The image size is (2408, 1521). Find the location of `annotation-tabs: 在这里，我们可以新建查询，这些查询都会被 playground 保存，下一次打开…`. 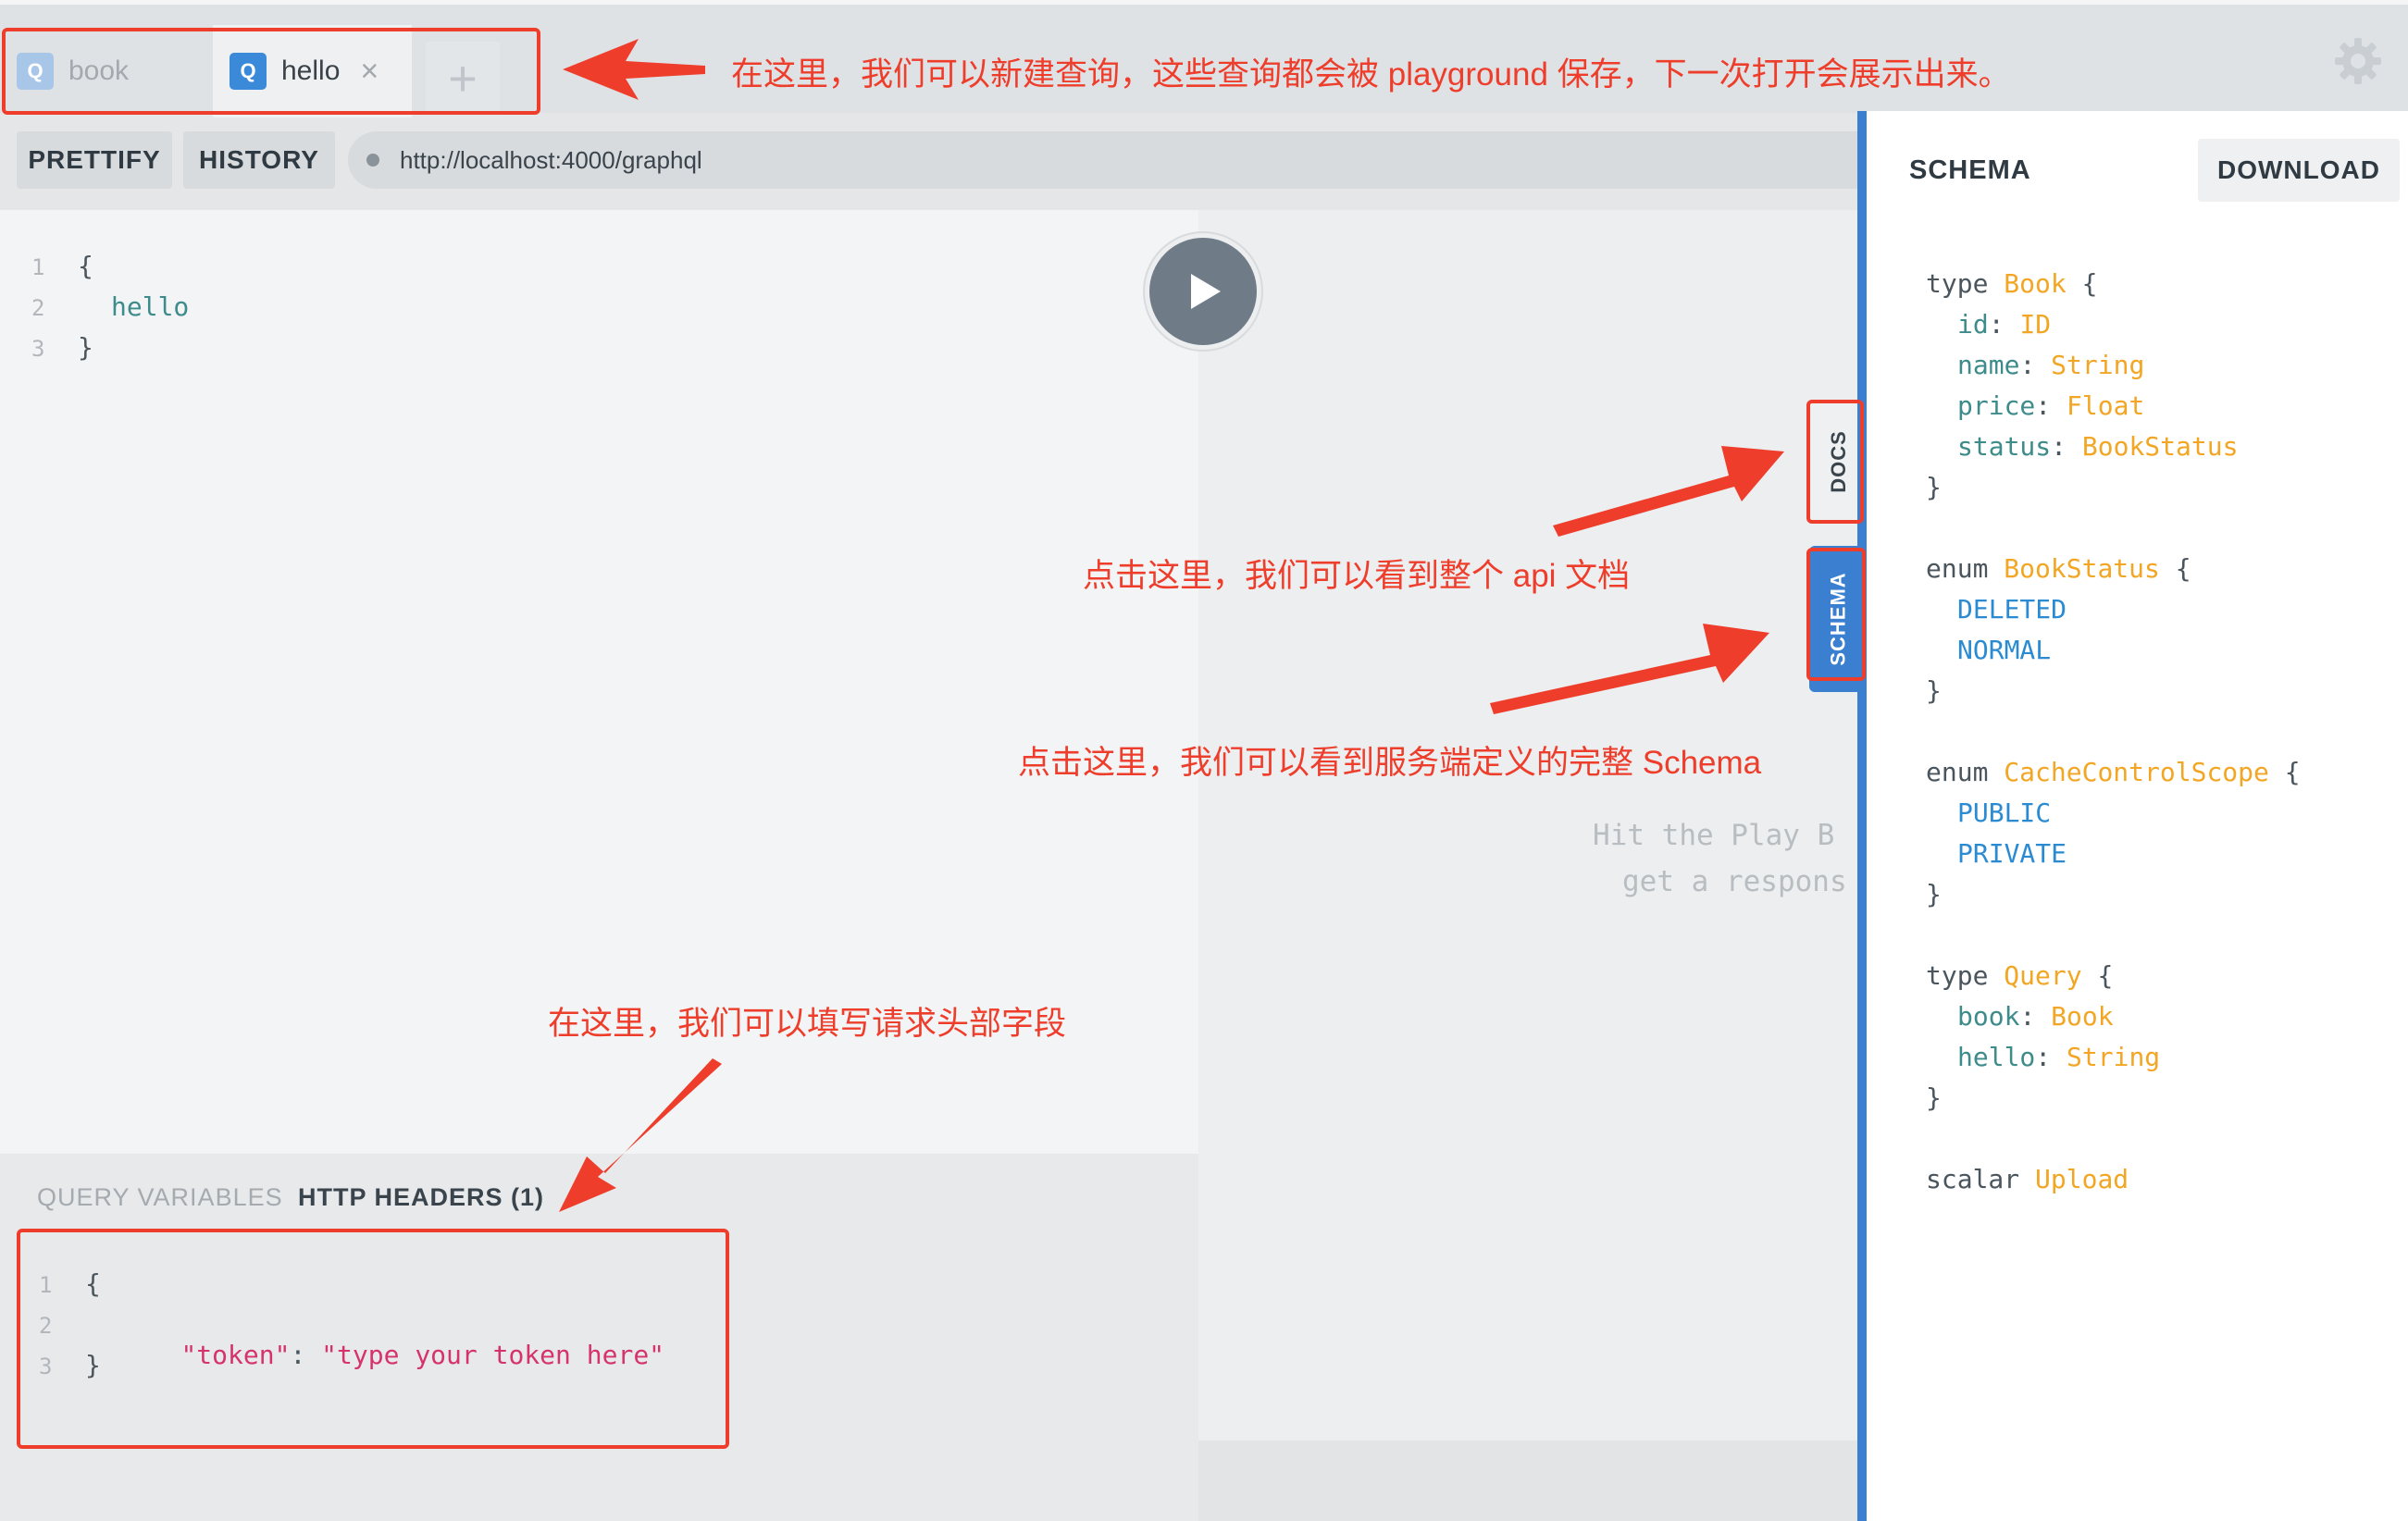

annotation-tabs: 在这里，我们可以新建查询，这些查询都会被 playground 保存，下一次打开… is located at coordinates (1371, 74).